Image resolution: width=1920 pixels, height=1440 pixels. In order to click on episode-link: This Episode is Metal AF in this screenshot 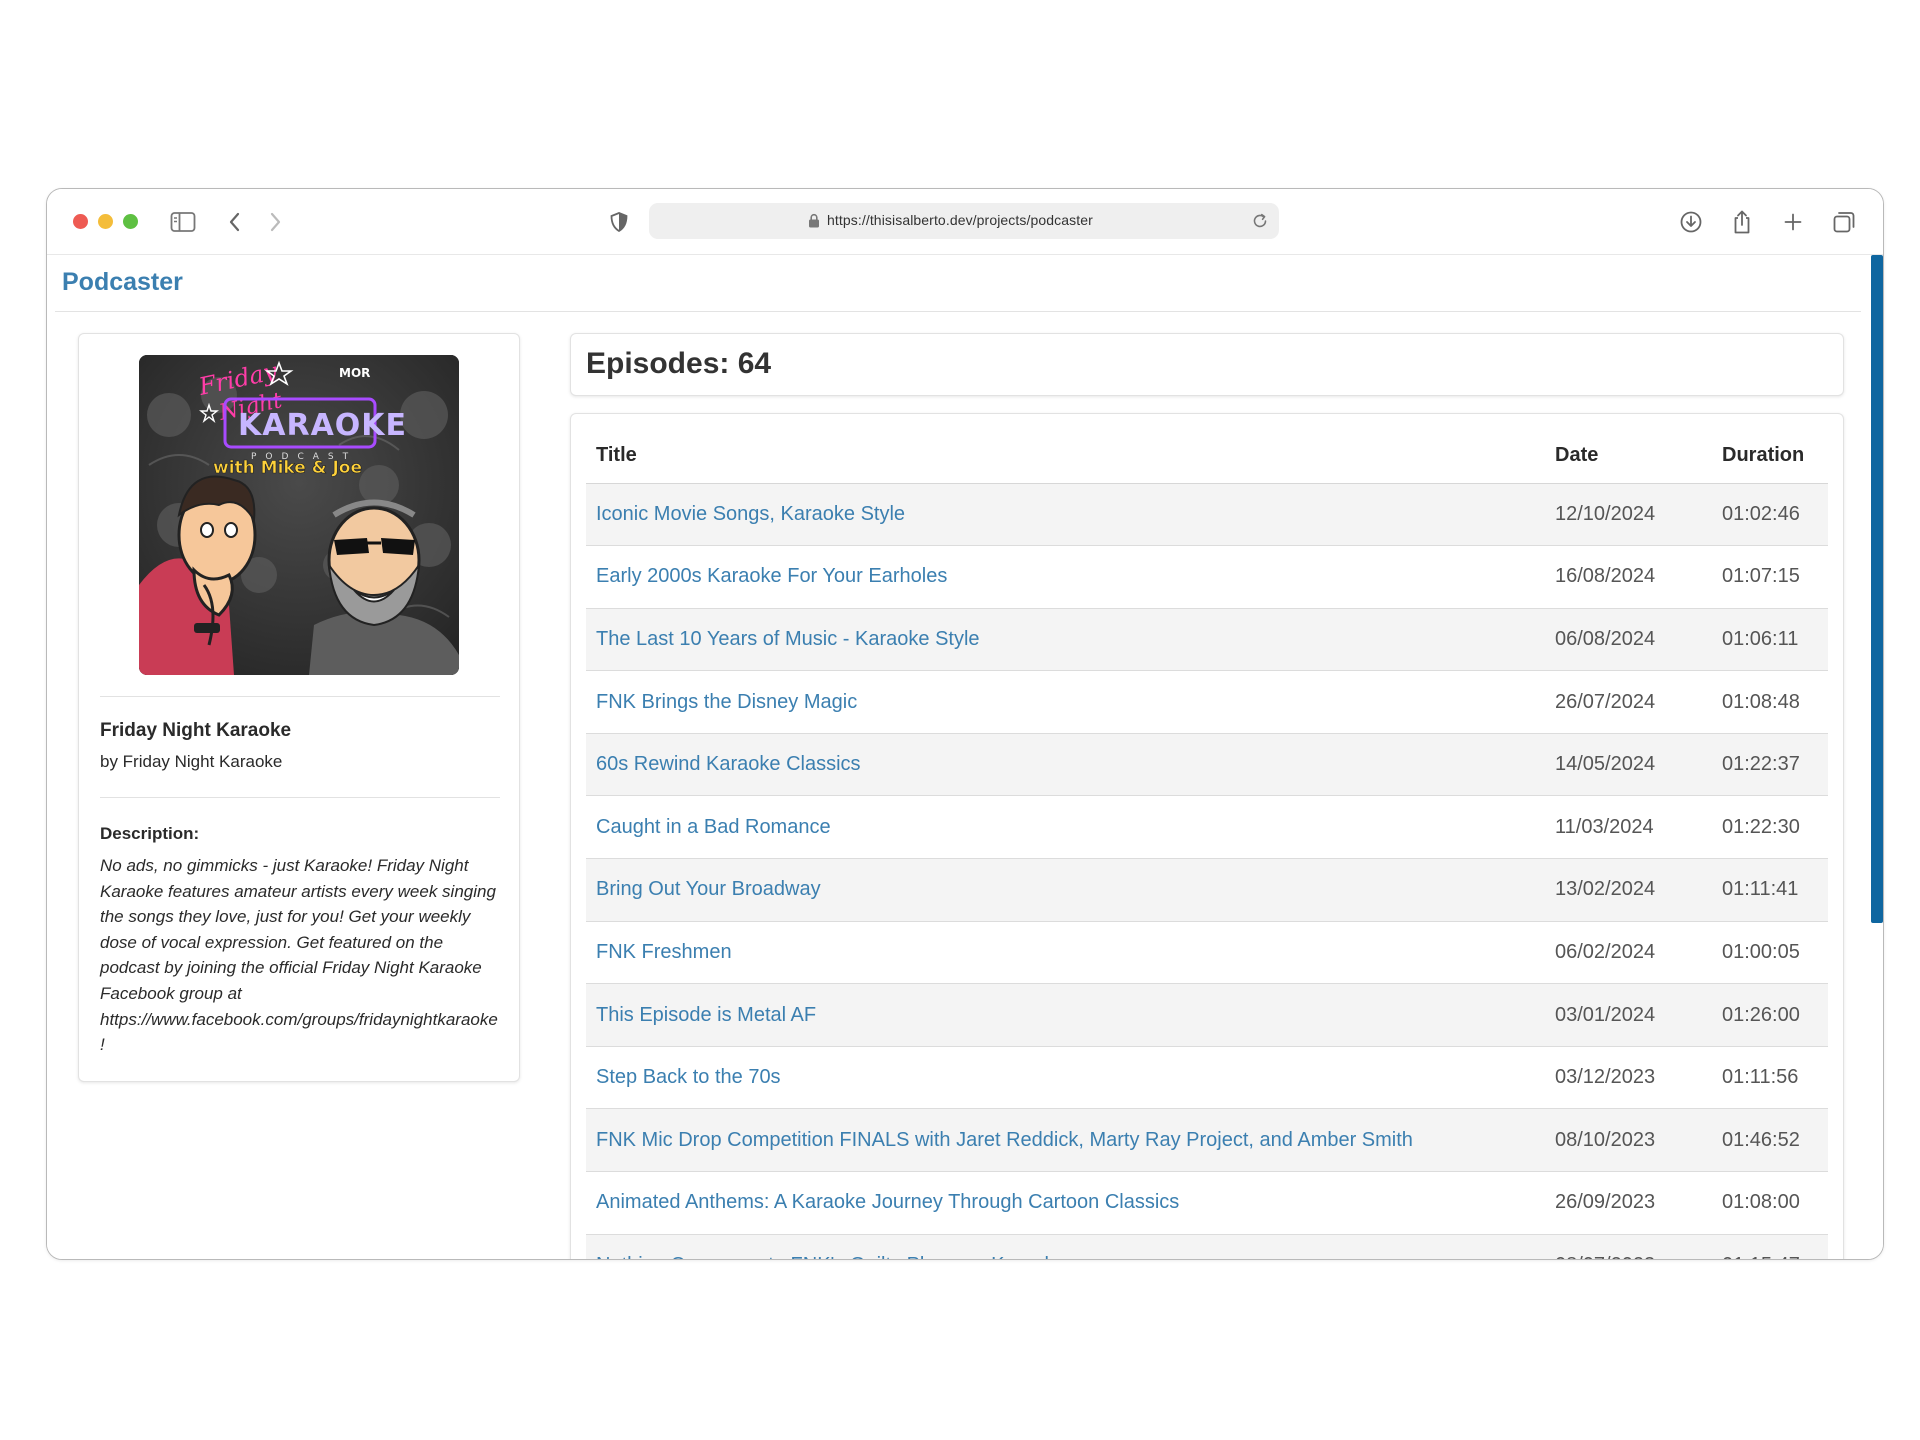, I will do `click(706, 1015)`.